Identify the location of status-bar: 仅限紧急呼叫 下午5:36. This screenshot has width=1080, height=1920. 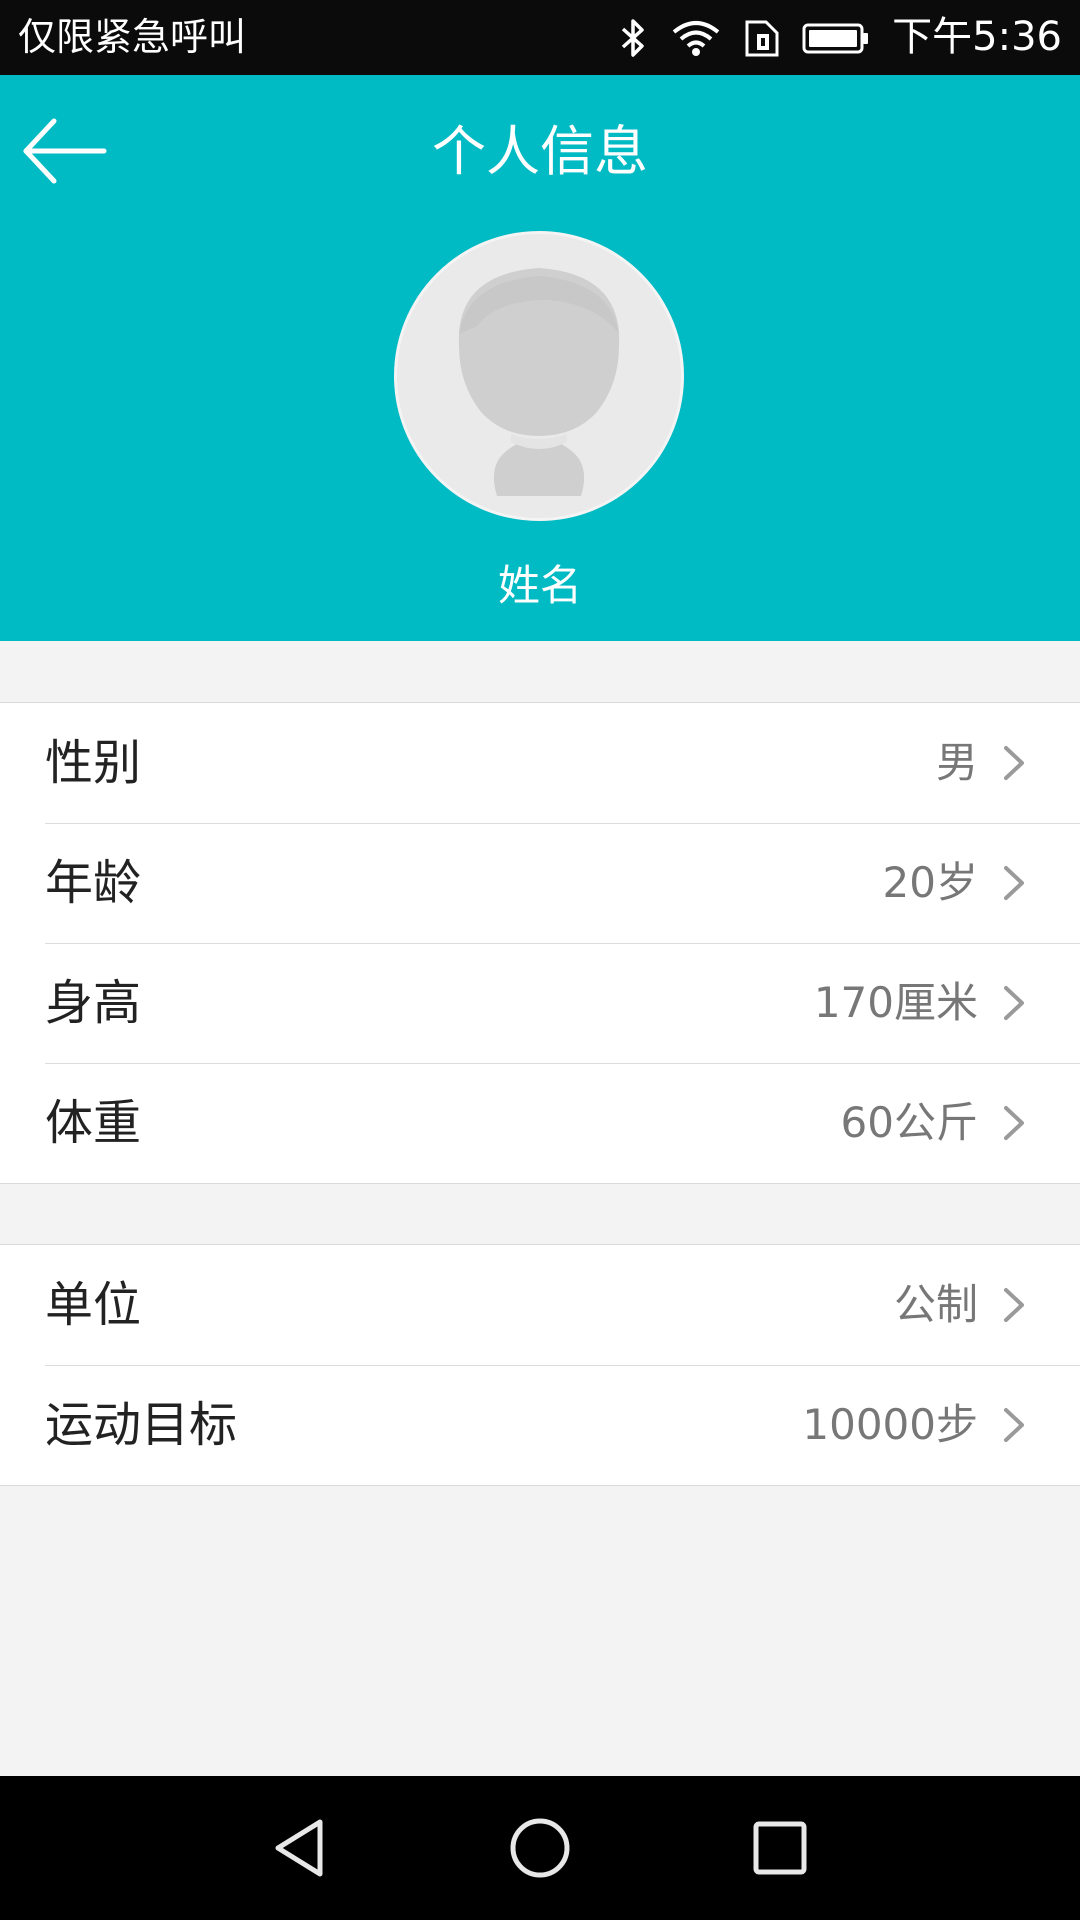
(540, 37).